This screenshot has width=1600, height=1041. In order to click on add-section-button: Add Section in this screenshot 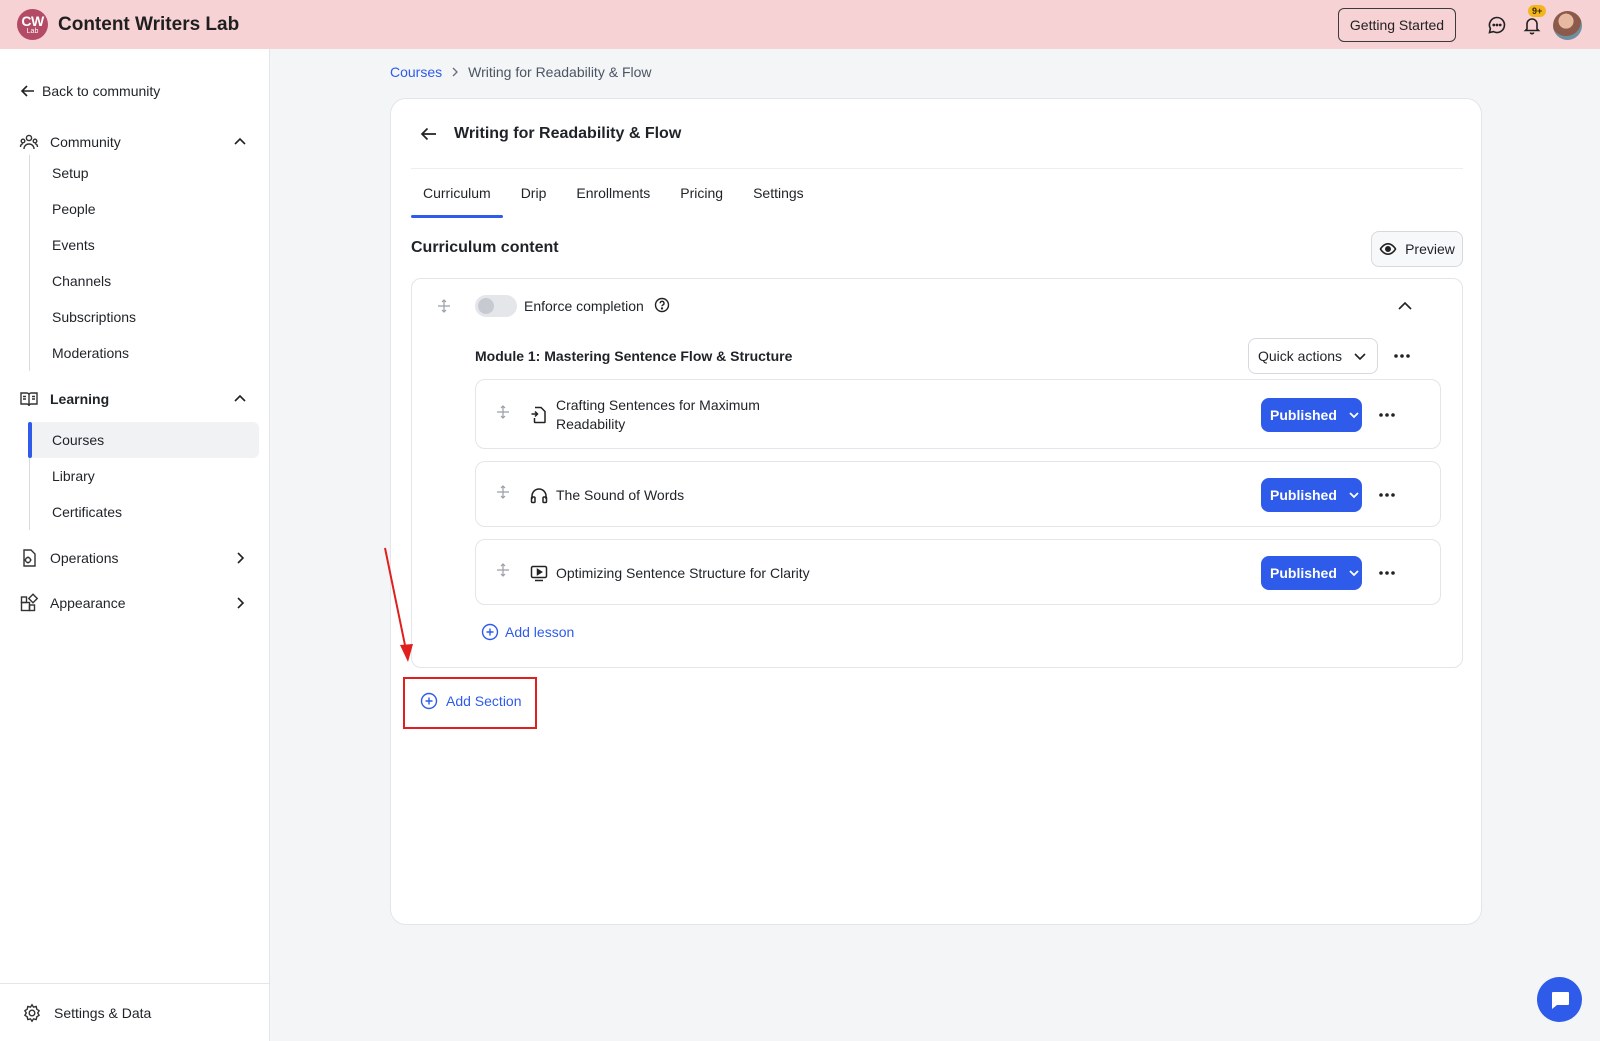, I will do `click(471, 701)`.